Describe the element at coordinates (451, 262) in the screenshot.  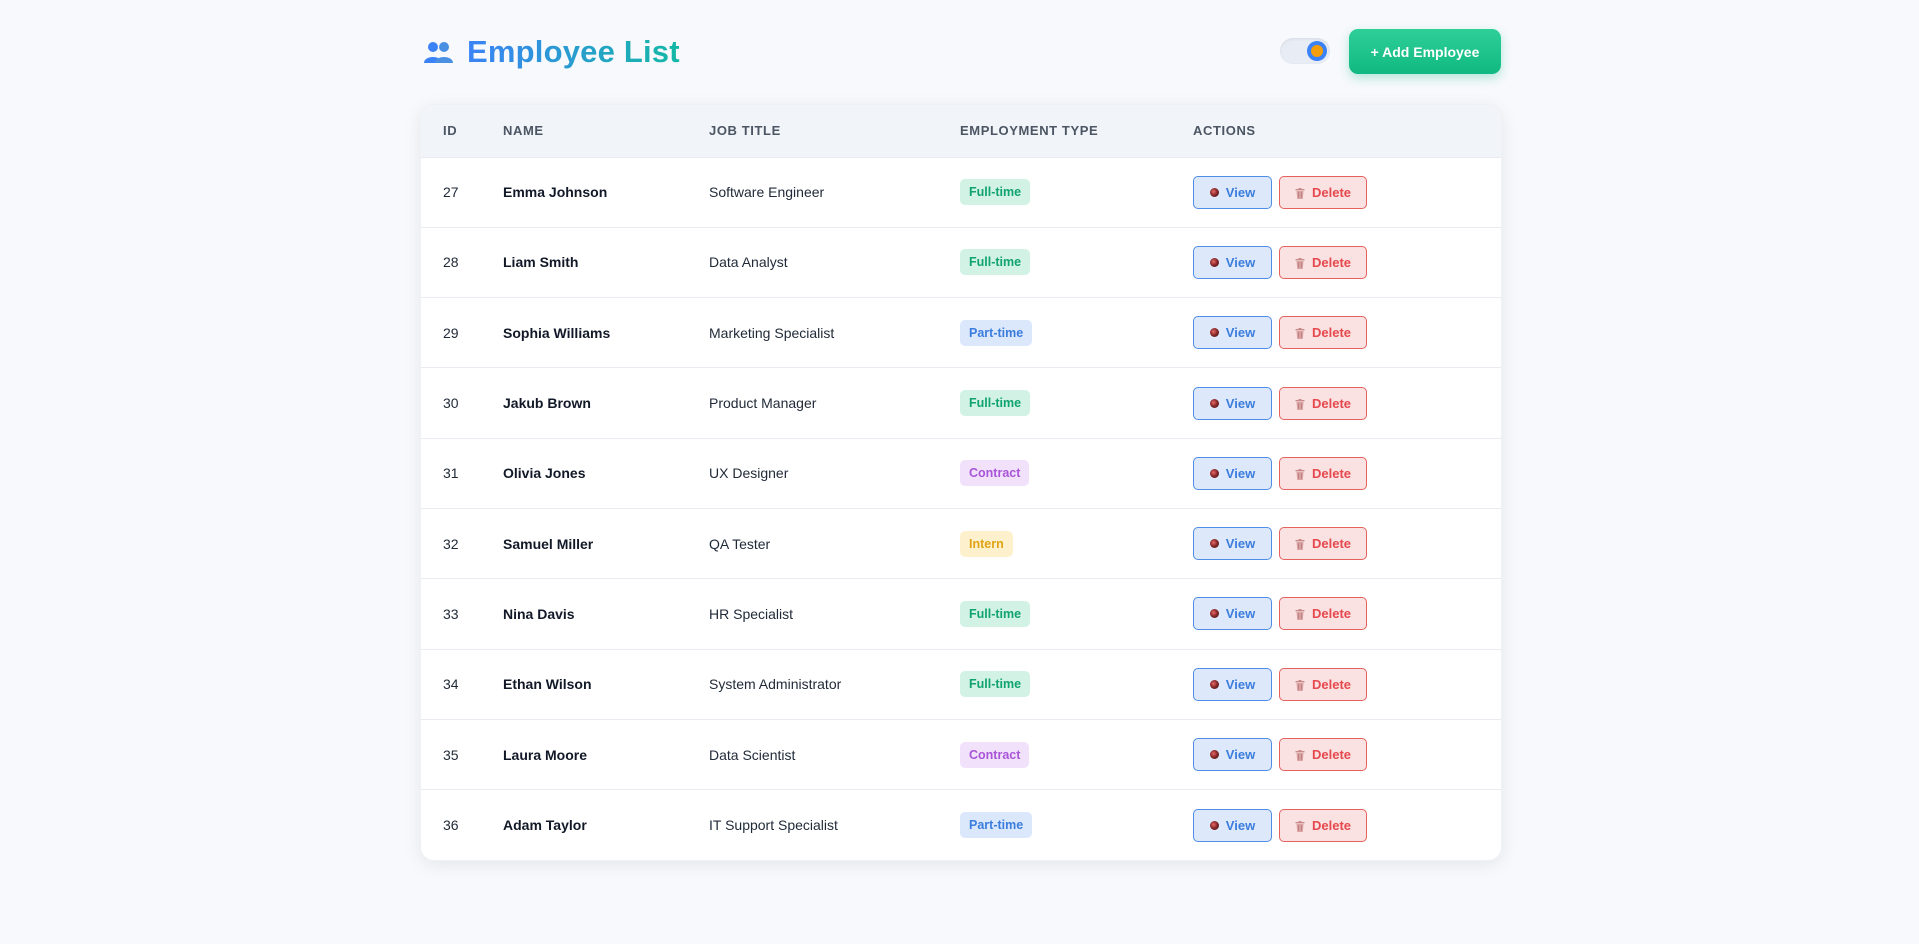
I see `employee-id: 28` at that location.